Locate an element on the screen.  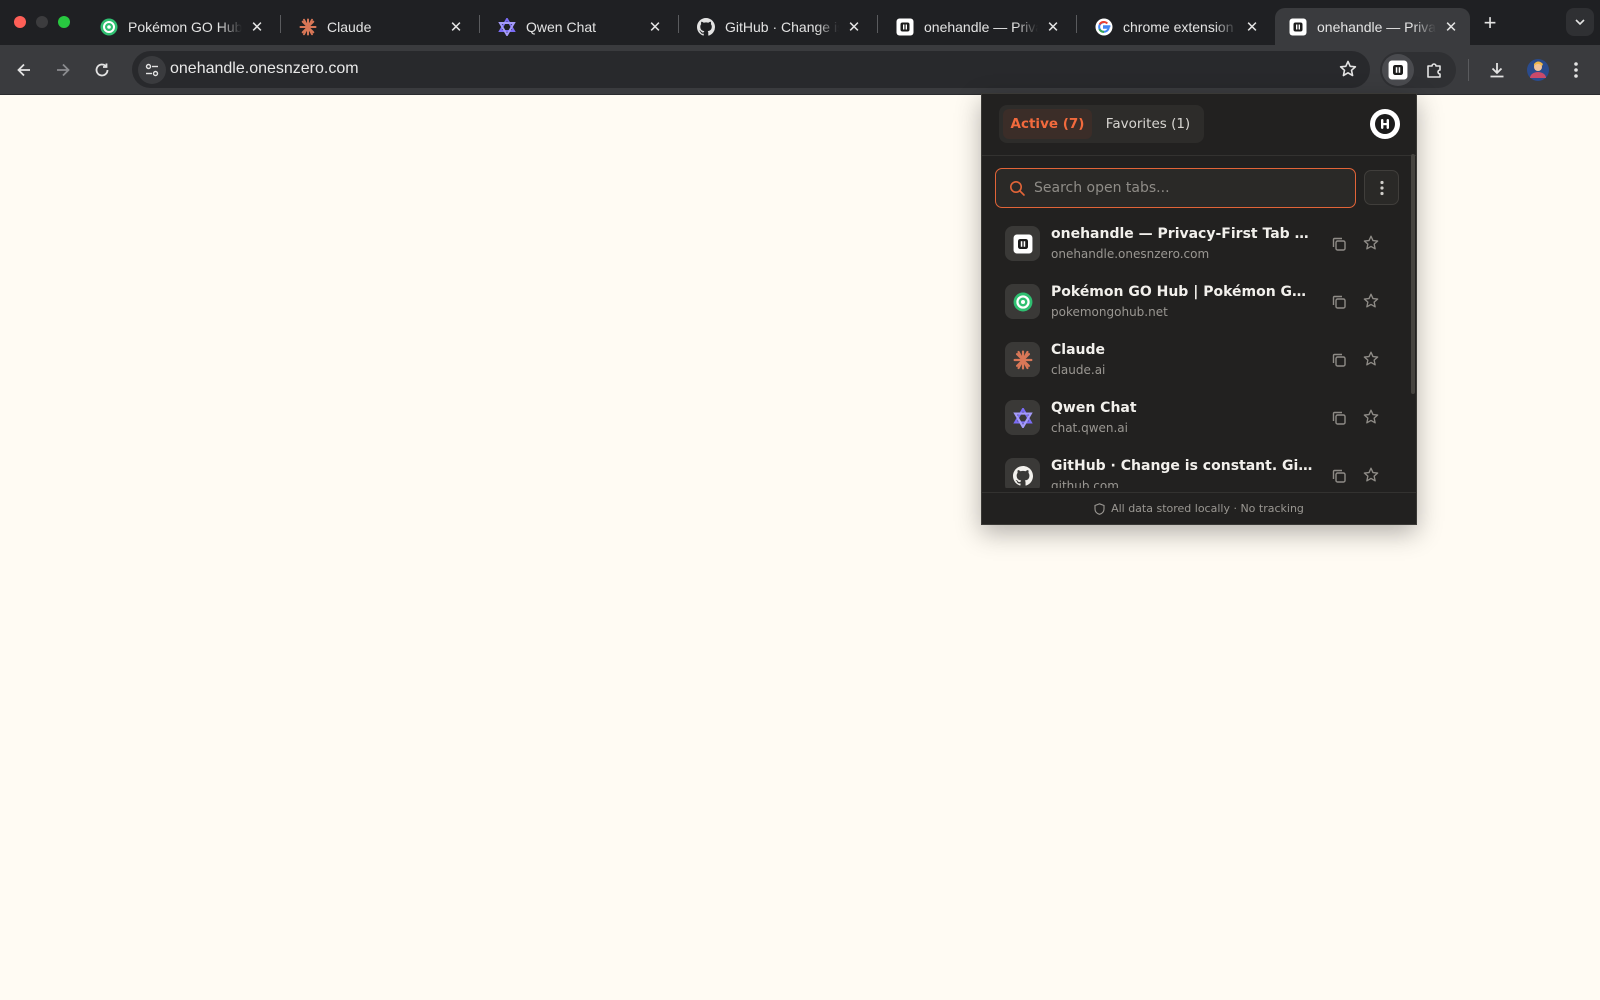
item-domain: claude.ai is located at coordinates (1078, 370).